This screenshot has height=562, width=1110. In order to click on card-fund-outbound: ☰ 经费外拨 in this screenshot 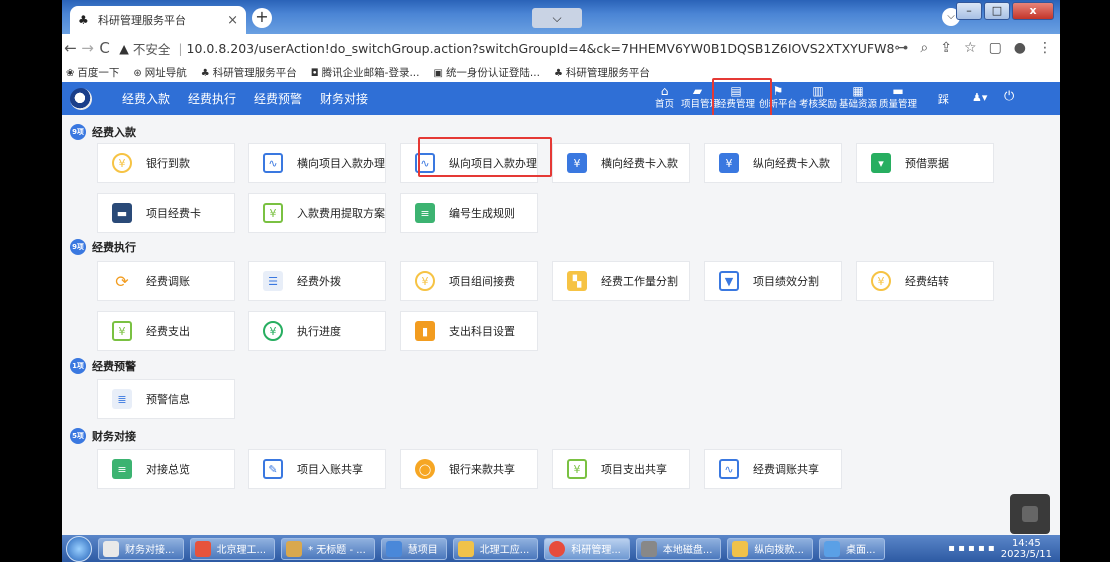, I will do `click(317, 281)`.